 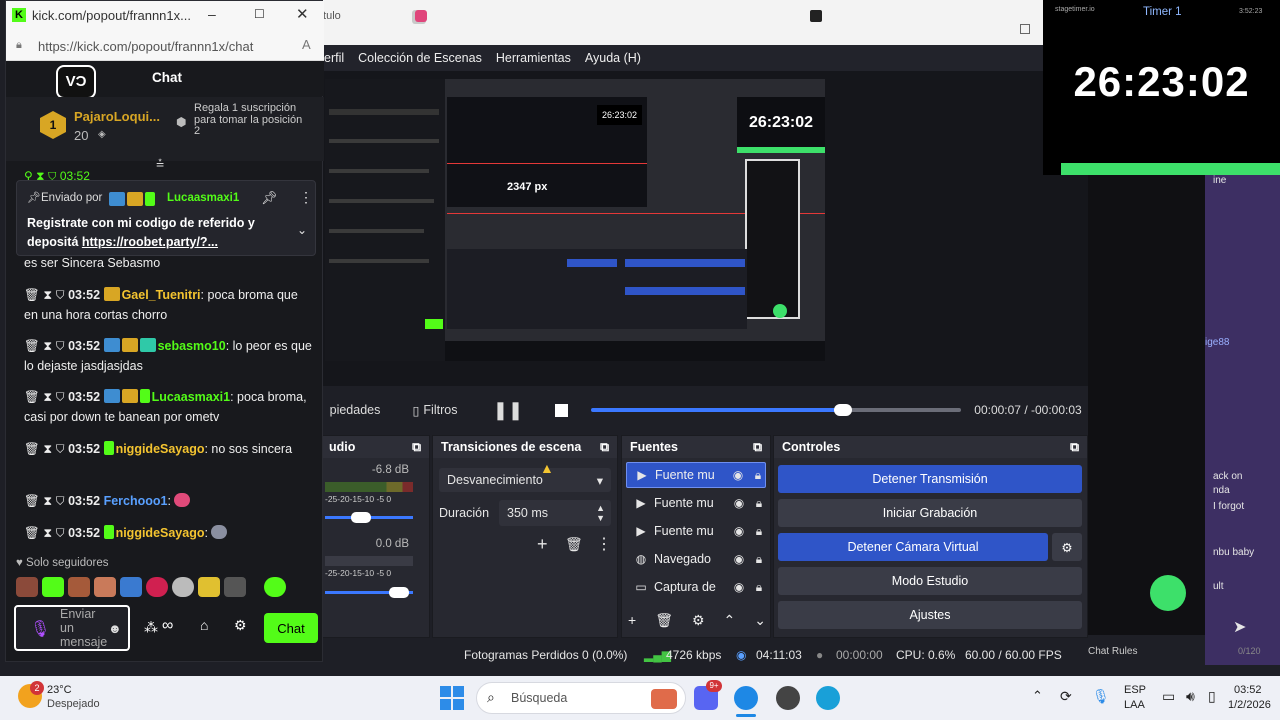 What do you see at coordinates (1190, 696) in the screenshot?
I see `volume-icon: 🔊︎` at bounding box center [1190, 696].